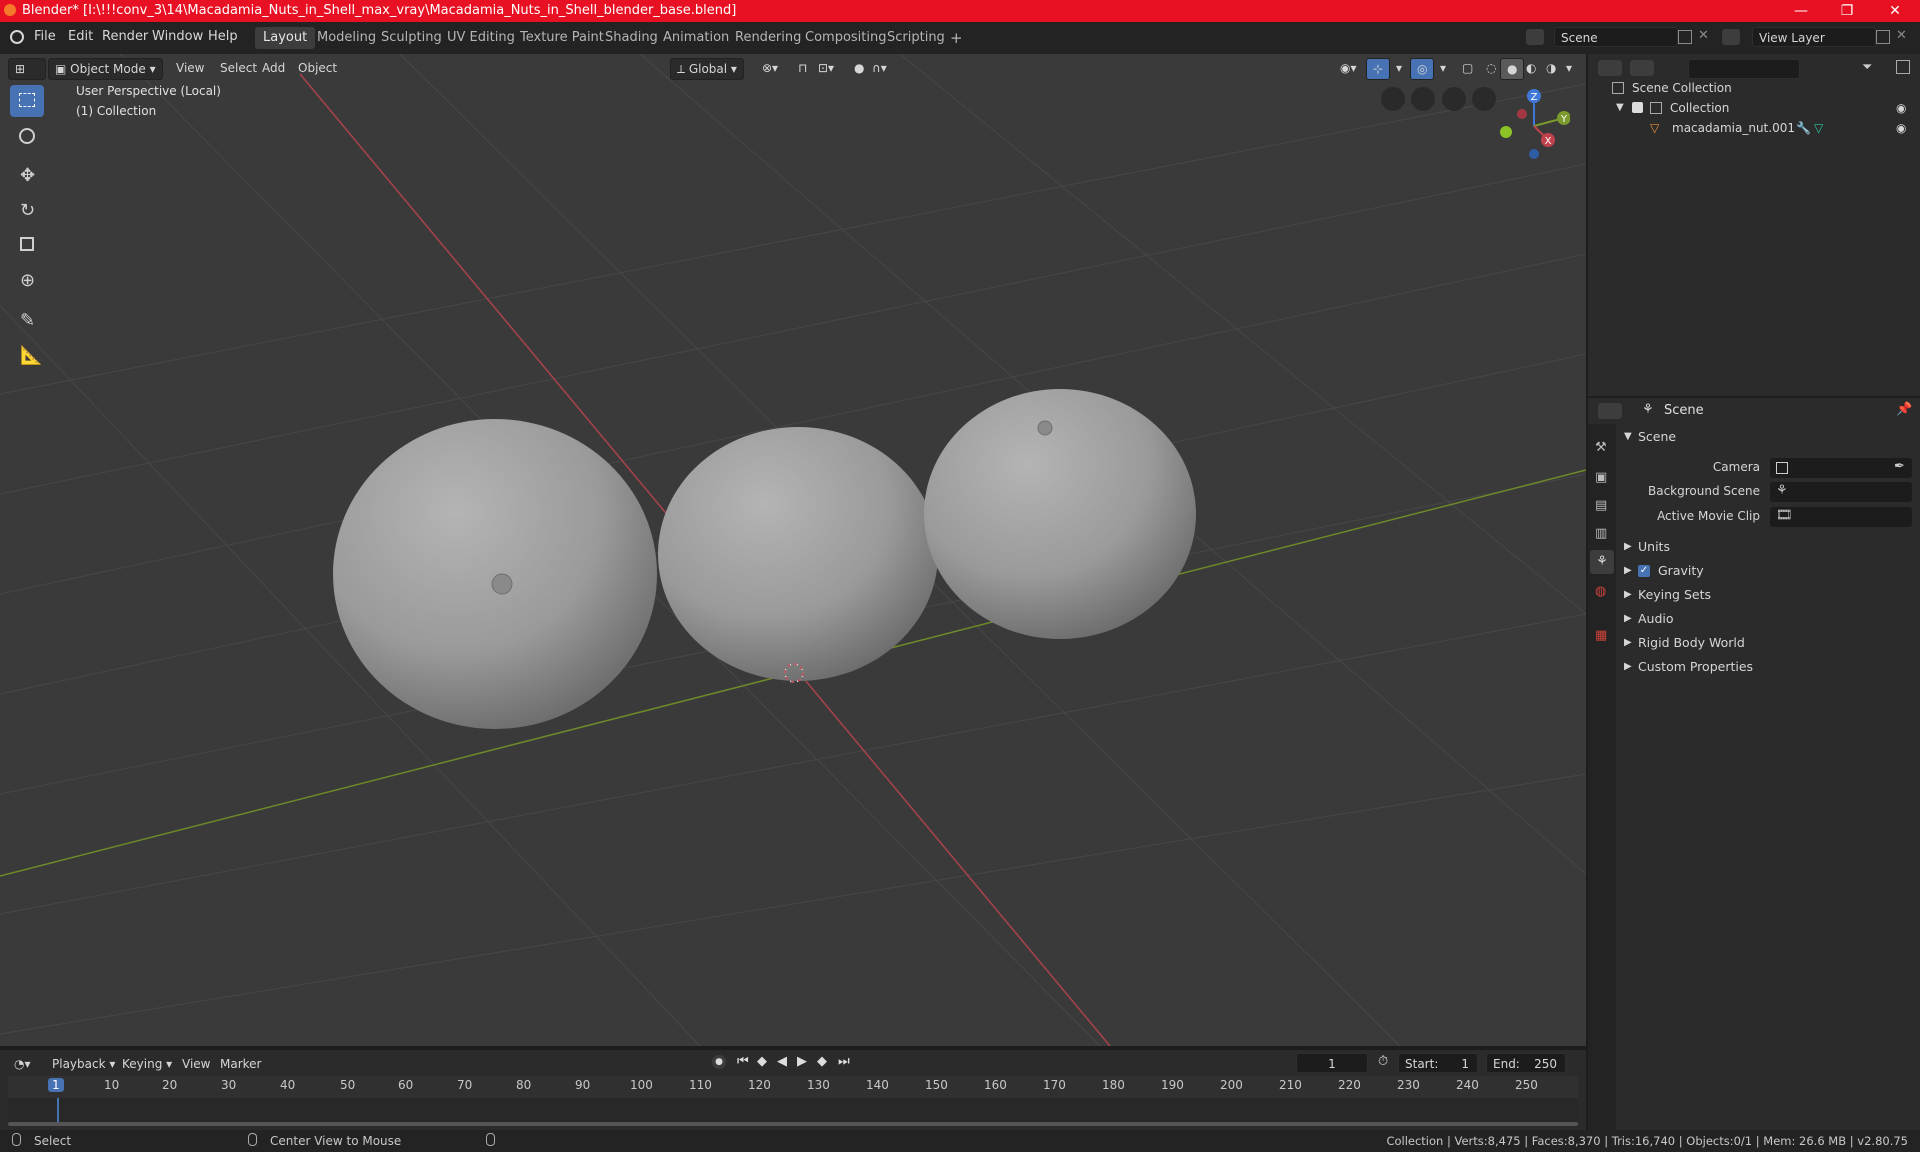 Image resolution: width=1920 pixels, height=1152 pixels. What do you see at coordinates (1895, 11) in the screenshot?
I see `close-button: ✕` at bounding box center [1895, 11].